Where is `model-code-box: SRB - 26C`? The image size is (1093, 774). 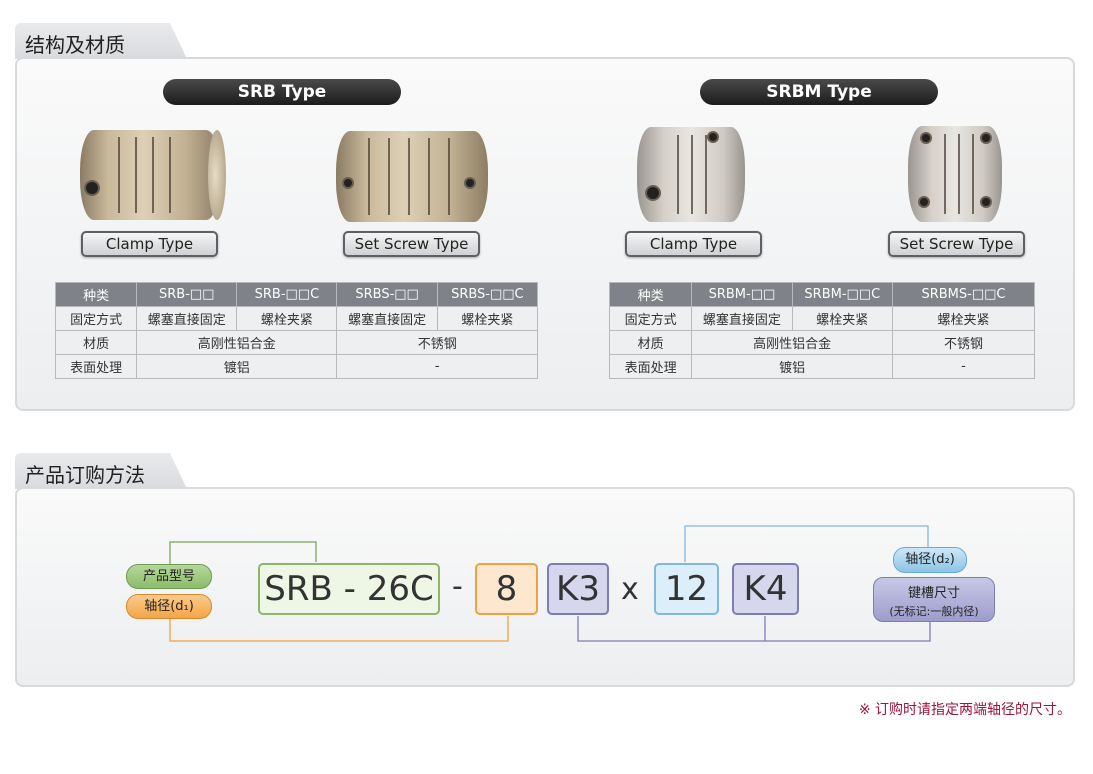
model-code-box: SRB - 26C is located at coordinates (349, 589).